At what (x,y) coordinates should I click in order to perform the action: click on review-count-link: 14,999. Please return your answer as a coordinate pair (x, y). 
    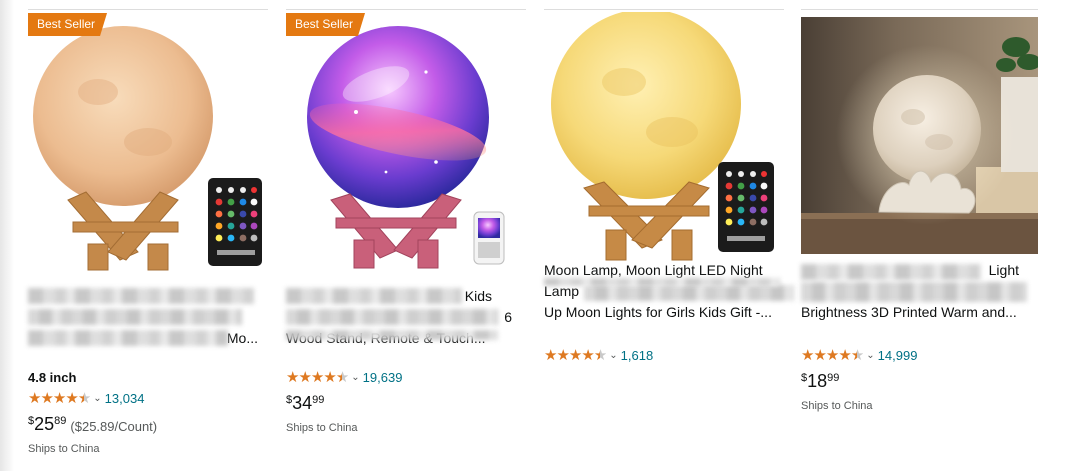
    Looking at the image, I should click on (898, 355).